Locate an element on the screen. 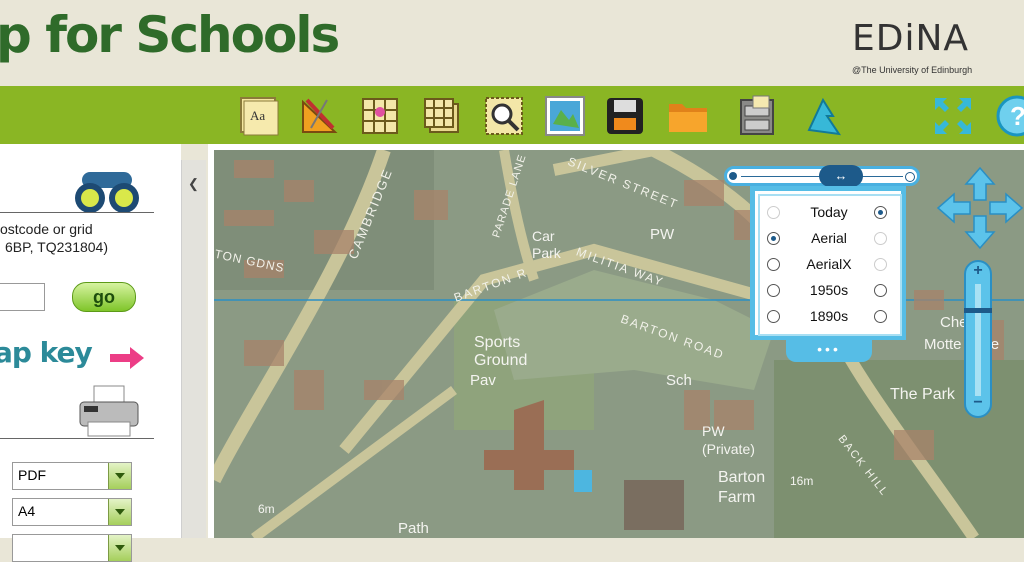 The image size is (1024, 562). map-label: Barton Farm is located at coordinates (742, 487).